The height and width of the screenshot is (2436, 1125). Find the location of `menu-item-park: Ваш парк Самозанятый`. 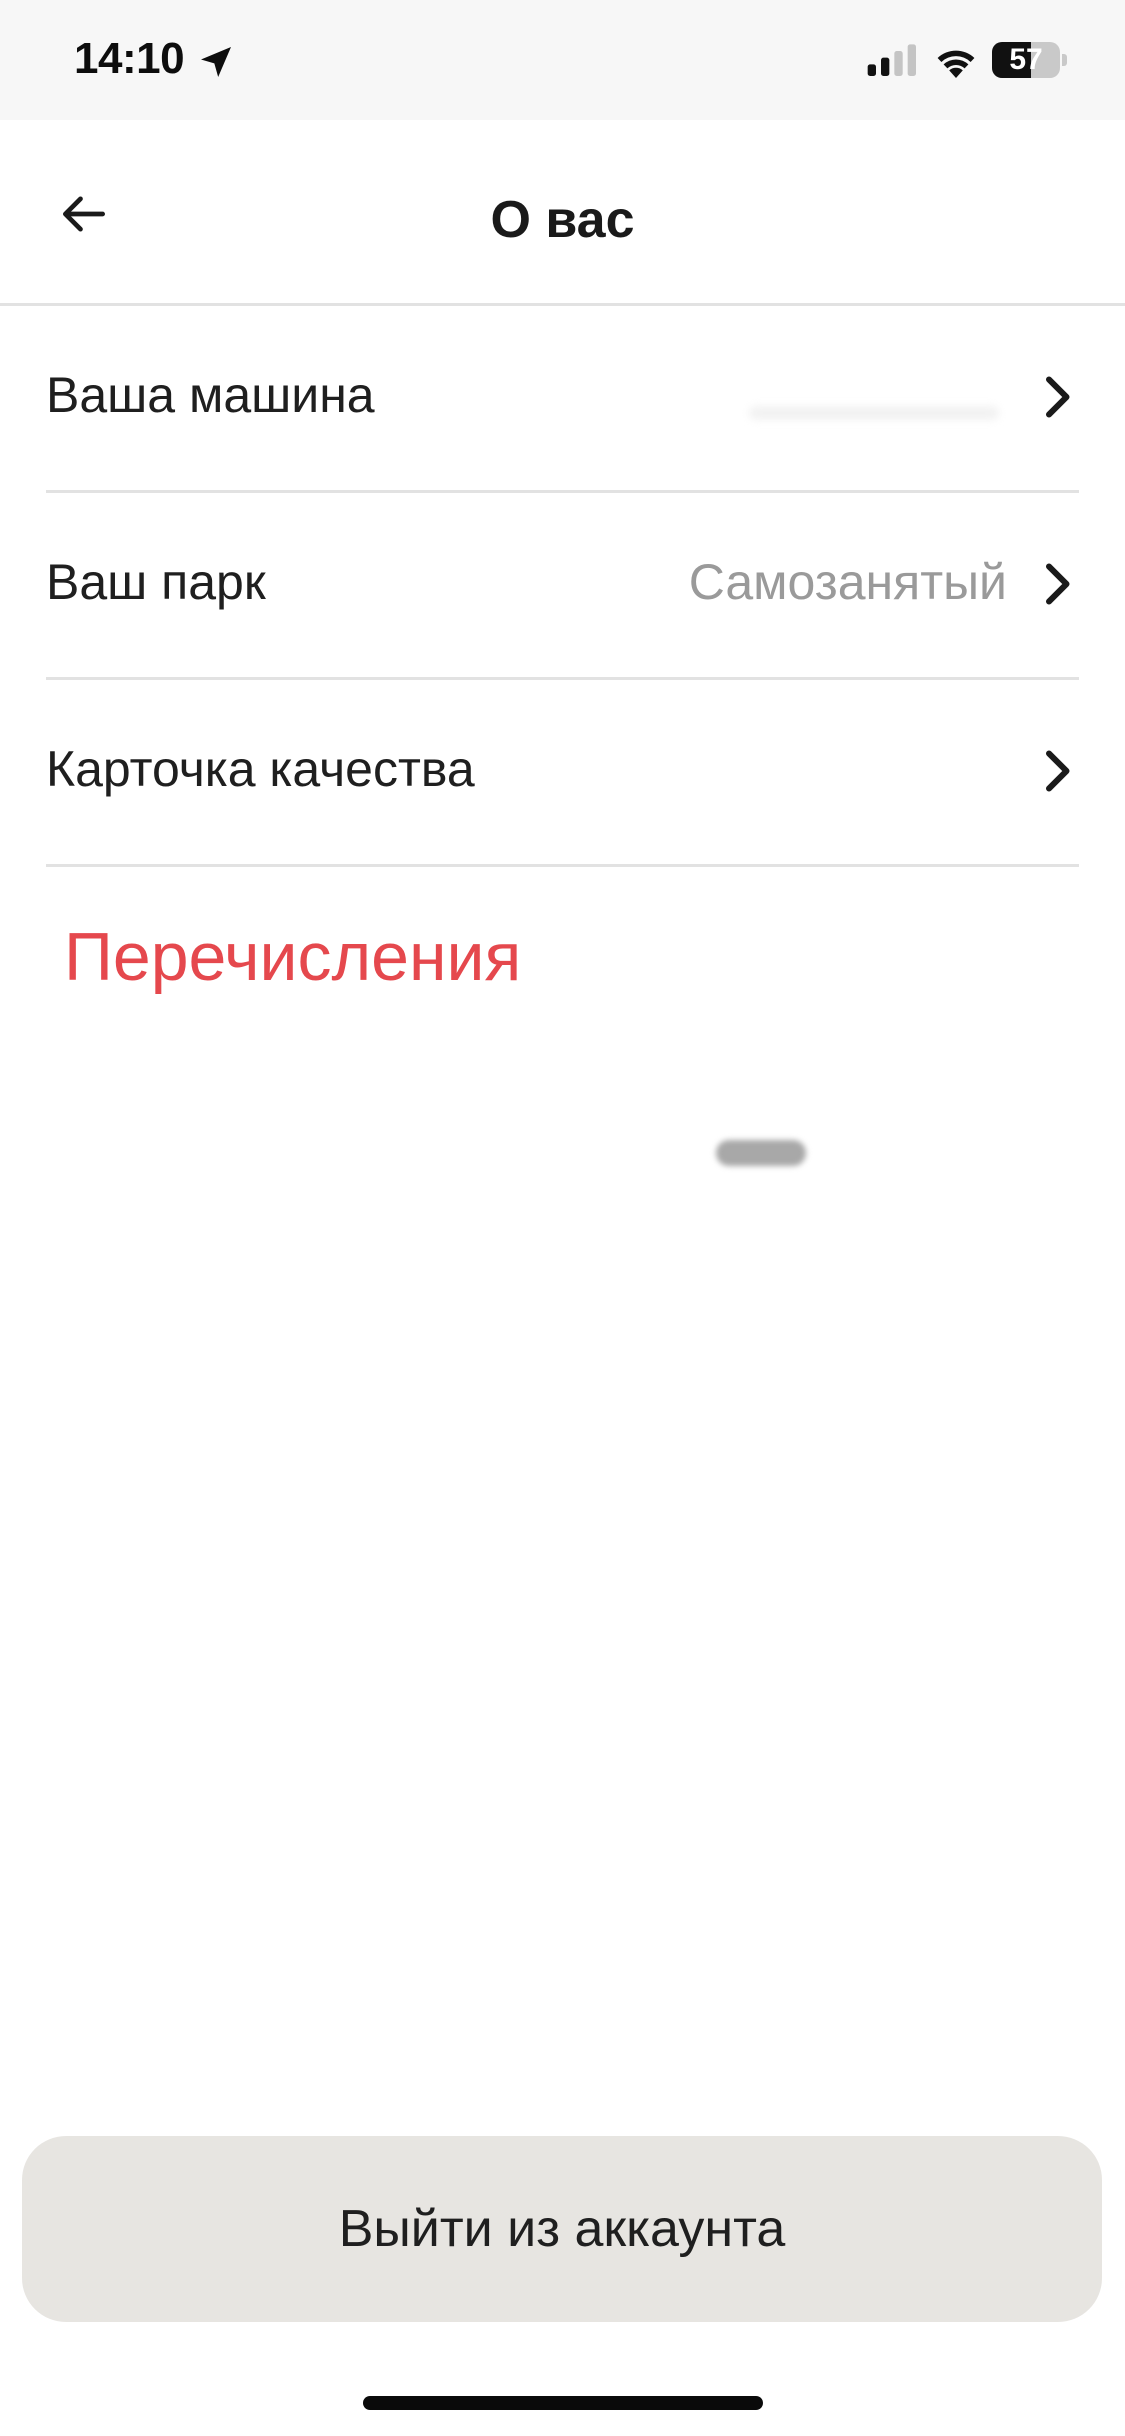

menu-item-park: Ваш парк Самозанятый is located at coordinates (562, 586).